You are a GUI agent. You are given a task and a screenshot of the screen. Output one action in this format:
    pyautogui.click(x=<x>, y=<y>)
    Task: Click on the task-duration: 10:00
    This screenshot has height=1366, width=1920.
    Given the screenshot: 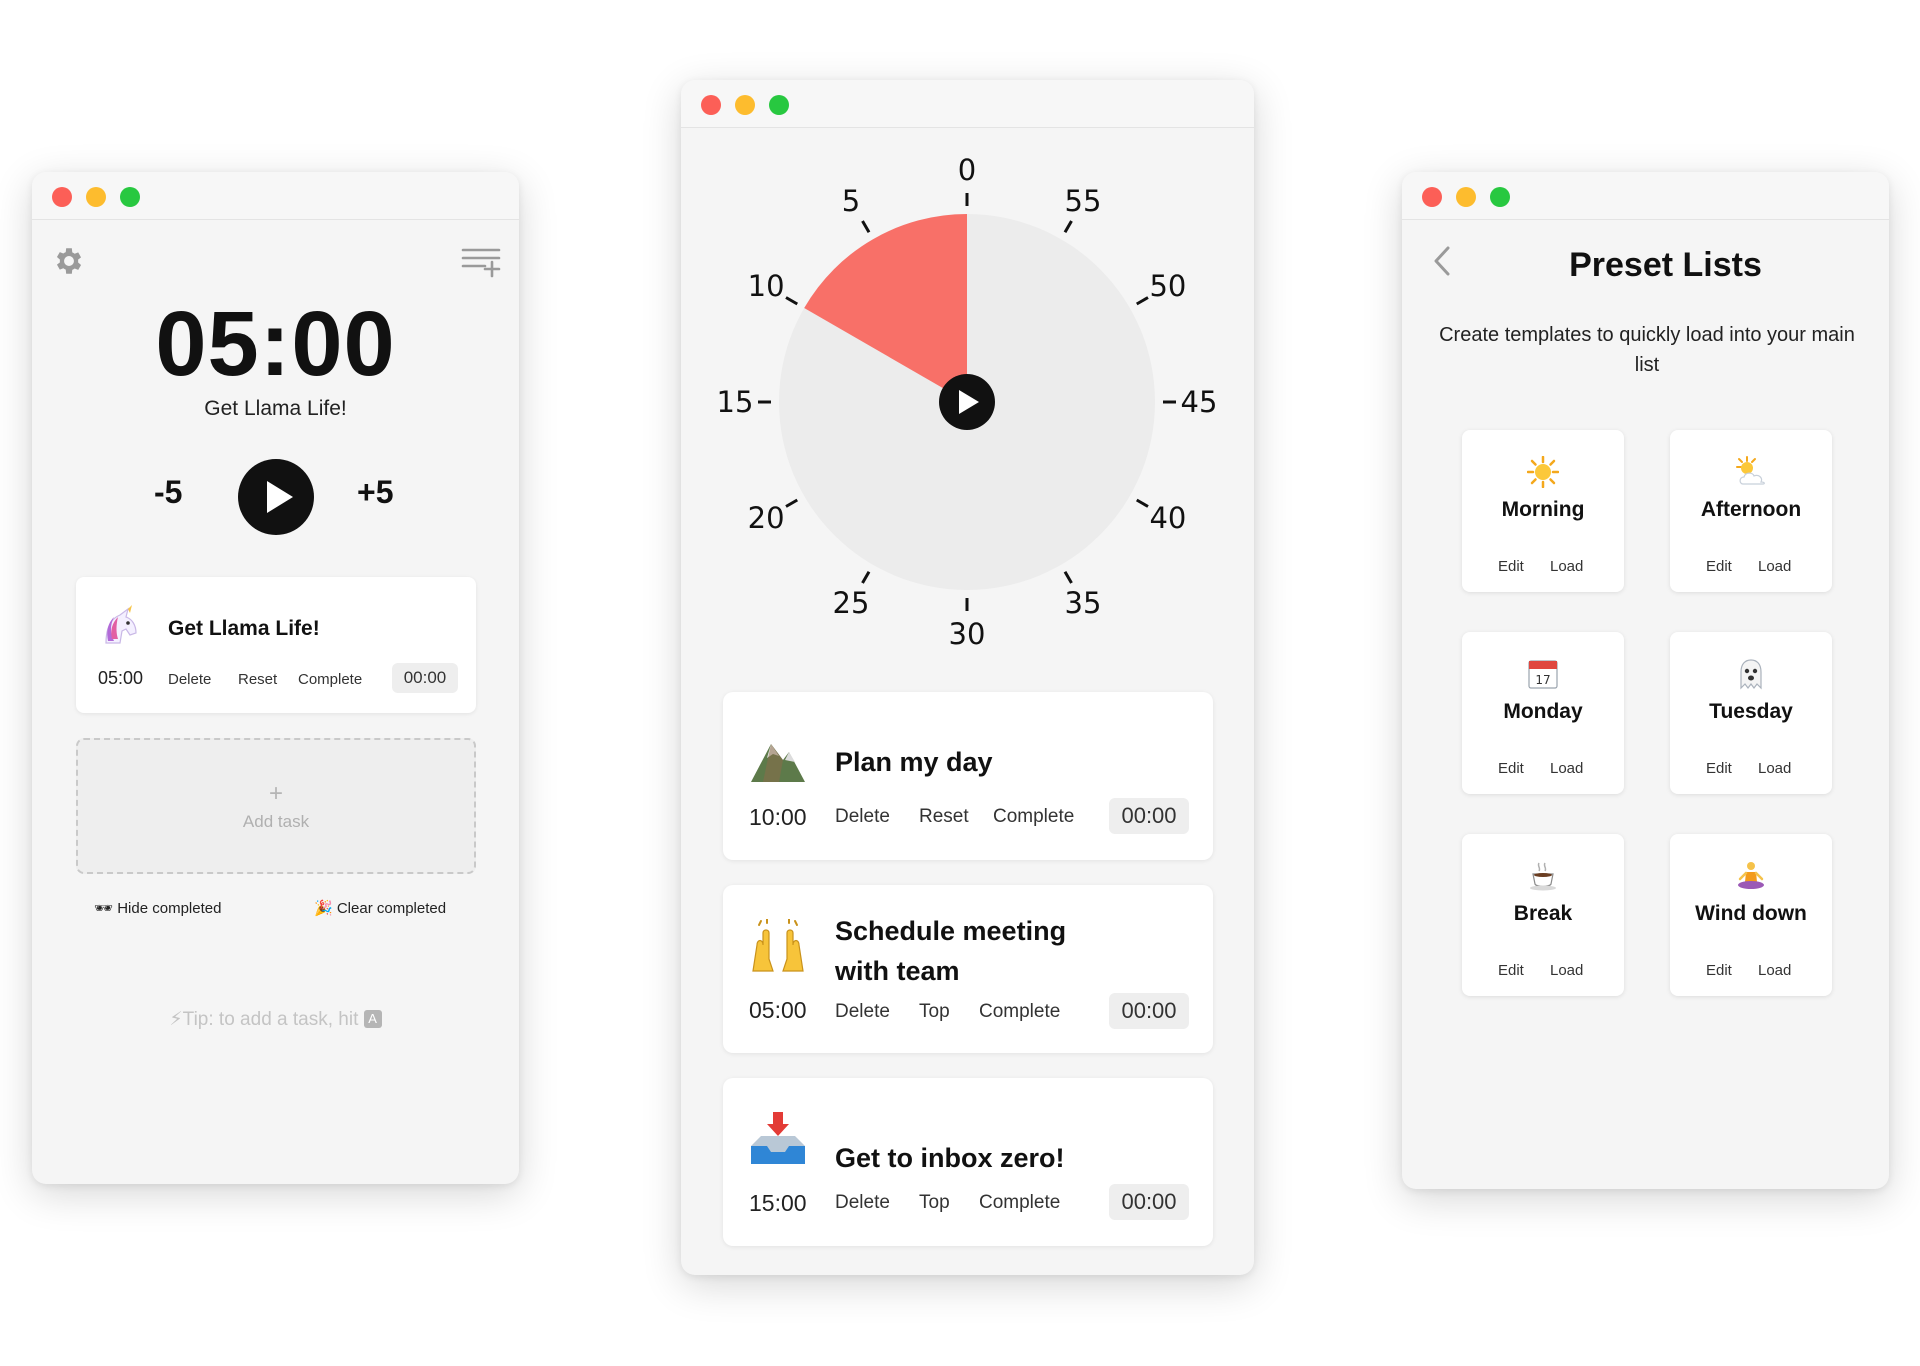 What is the action you would take?
    pyautogui.click(x=778, y=817)
    